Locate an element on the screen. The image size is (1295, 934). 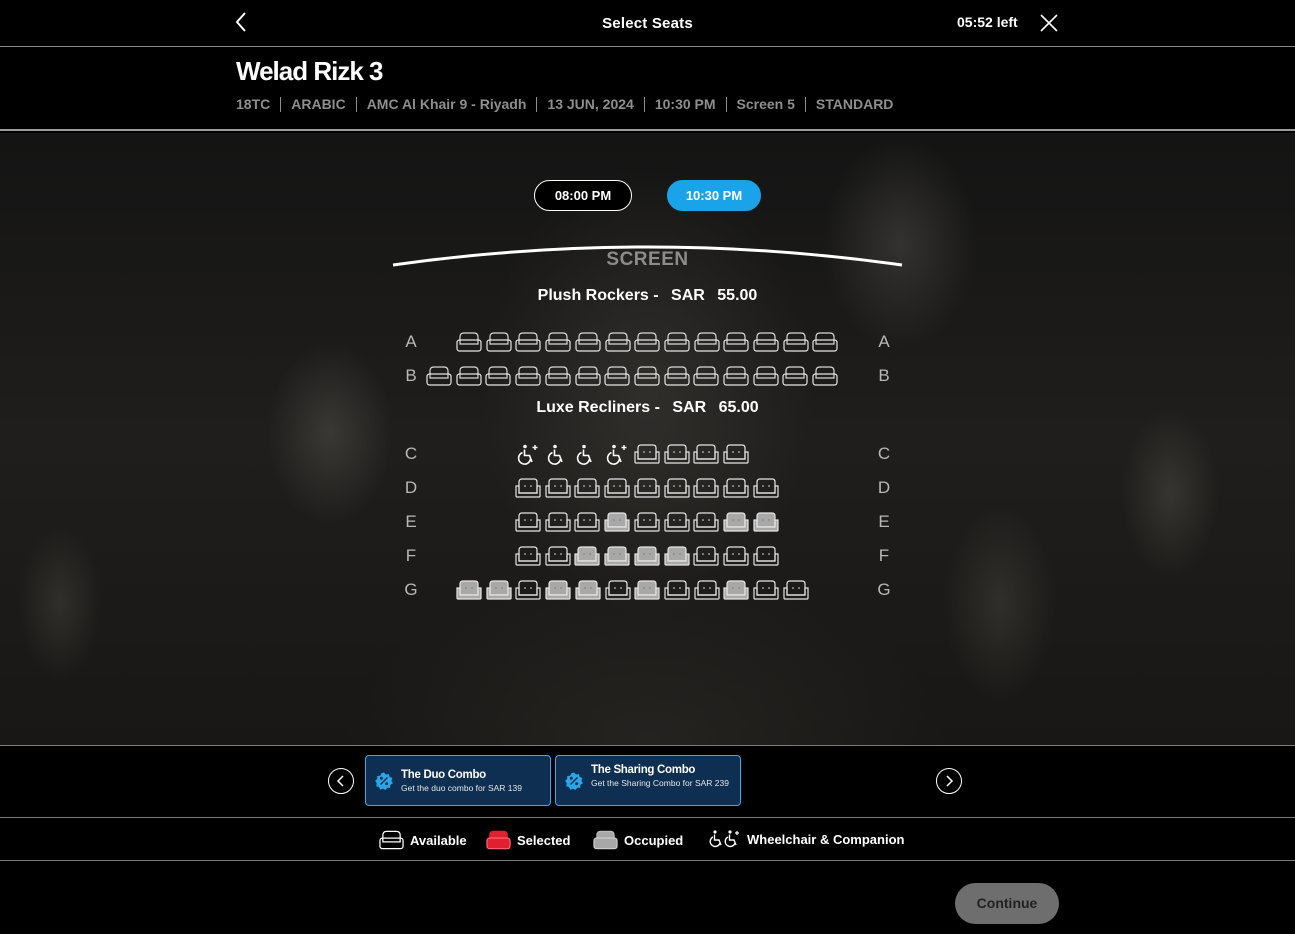
row-label-b: B is located at coordinates (411, 375).